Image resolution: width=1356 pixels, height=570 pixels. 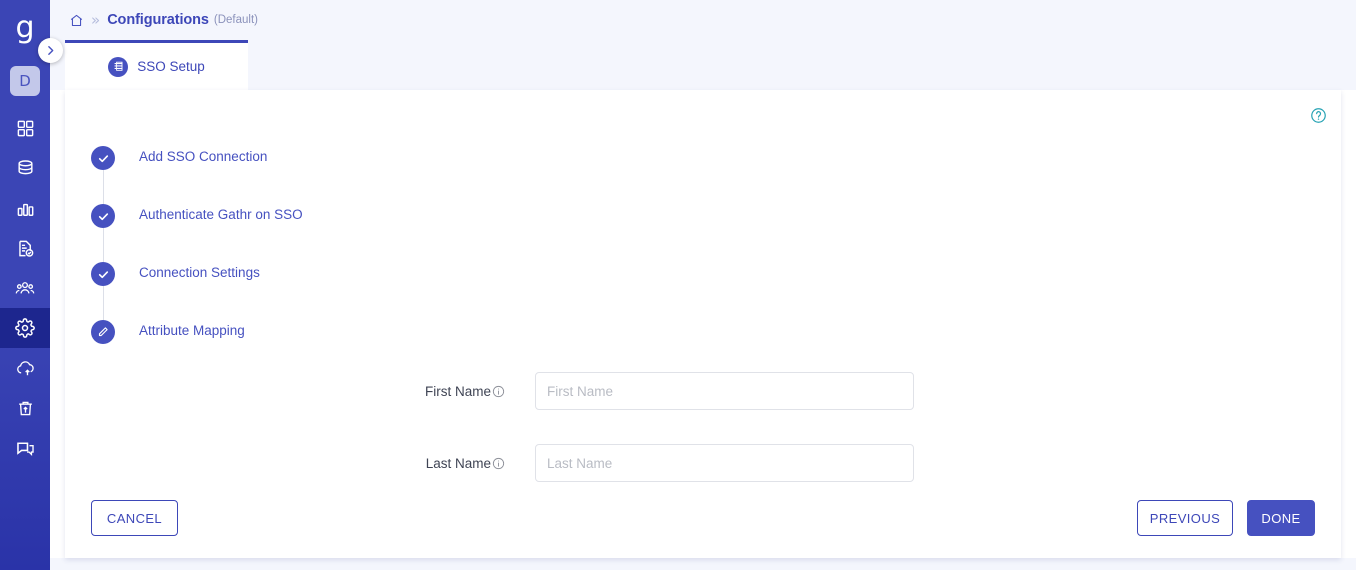 I want to click on database-icon, so click(x=25, y=168).